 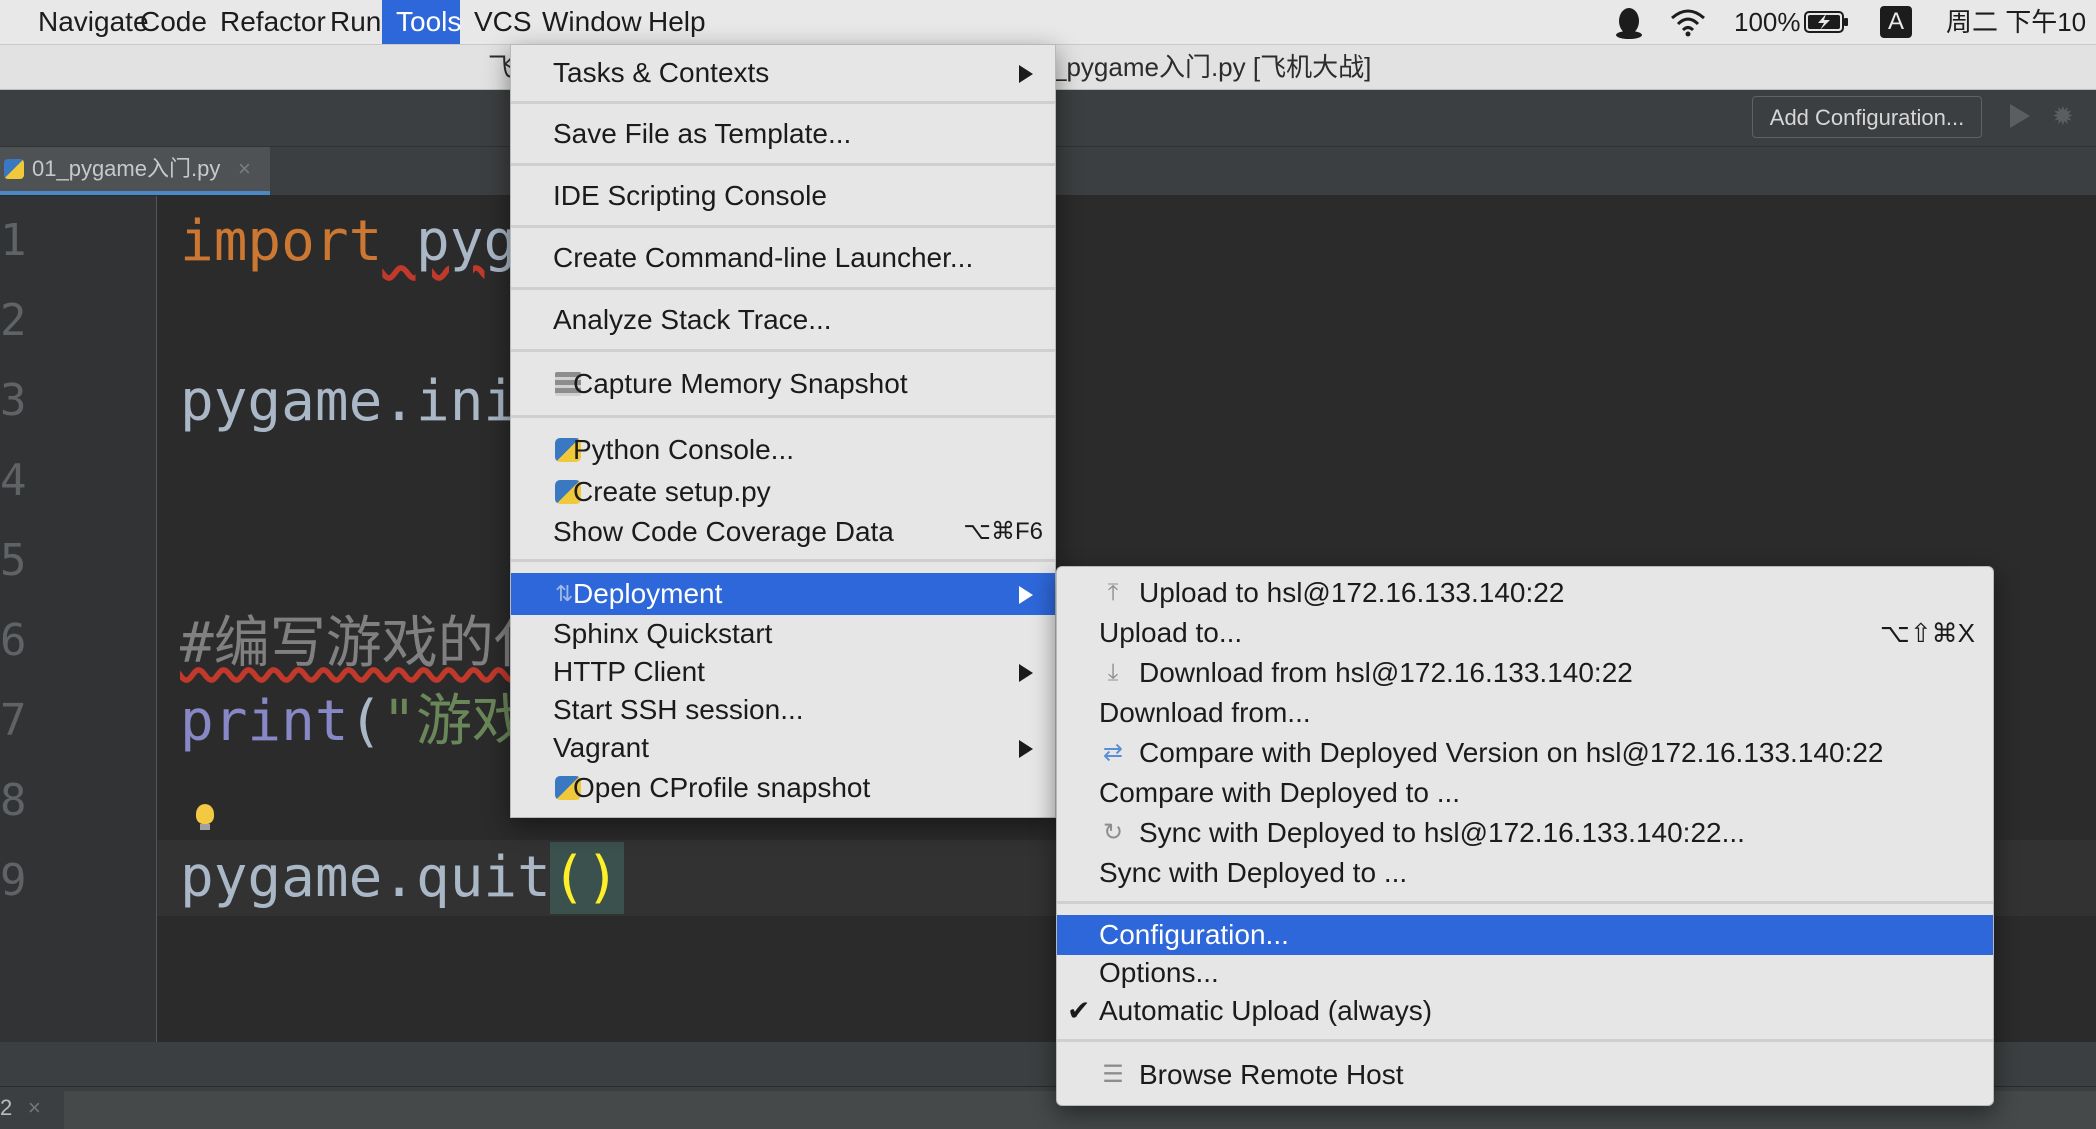 I want to click on menu-item-label: Deployment, so click(x=648, y=593).